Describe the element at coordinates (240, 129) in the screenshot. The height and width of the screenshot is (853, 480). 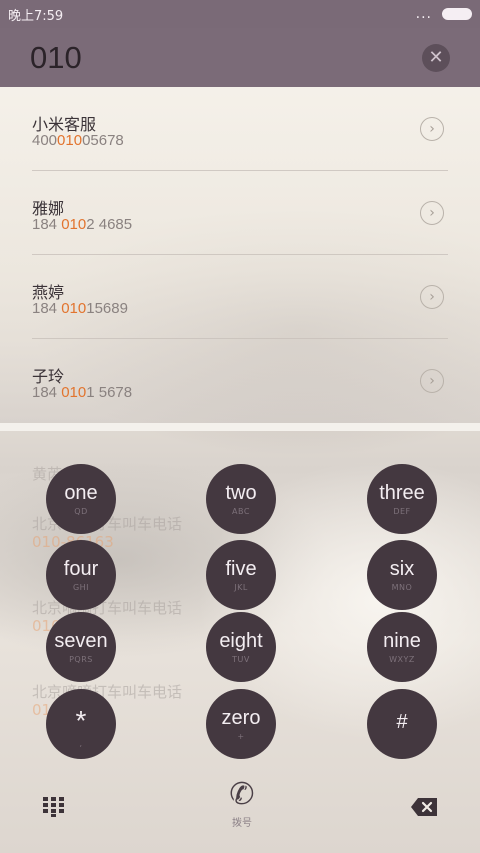
I see `list-item: 小米客服 40001005678 ›` at that location.